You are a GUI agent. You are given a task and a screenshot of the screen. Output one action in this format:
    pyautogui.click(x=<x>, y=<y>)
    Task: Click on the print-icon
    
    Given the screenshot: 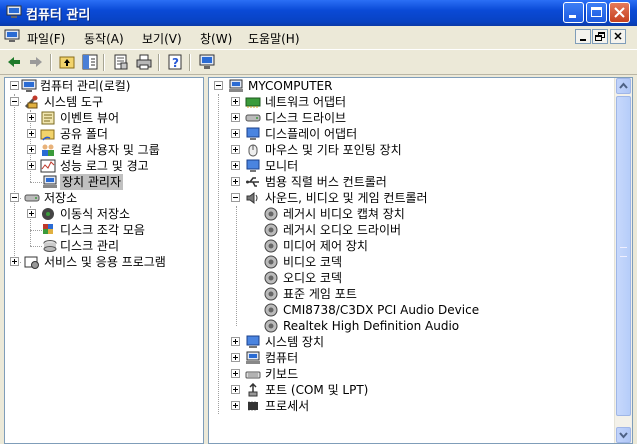 What is the action you would take?
    pyautogui.click(x=144, y=62)
    